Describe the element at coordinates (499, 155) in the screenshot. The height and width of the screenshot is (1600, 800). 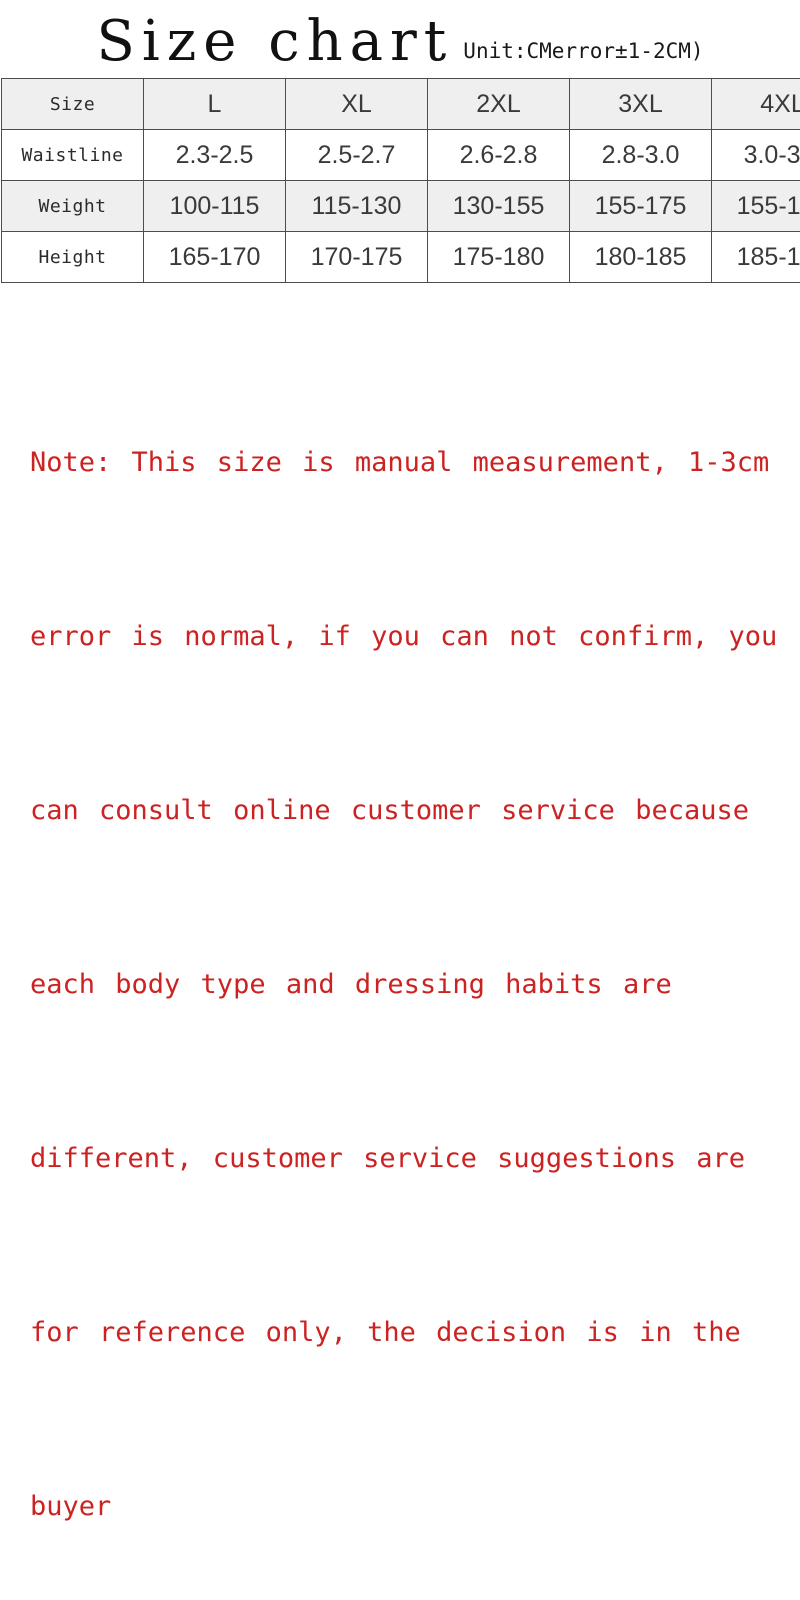
I see `cell-waistline-2xl: 2.6-2.8` at that location.